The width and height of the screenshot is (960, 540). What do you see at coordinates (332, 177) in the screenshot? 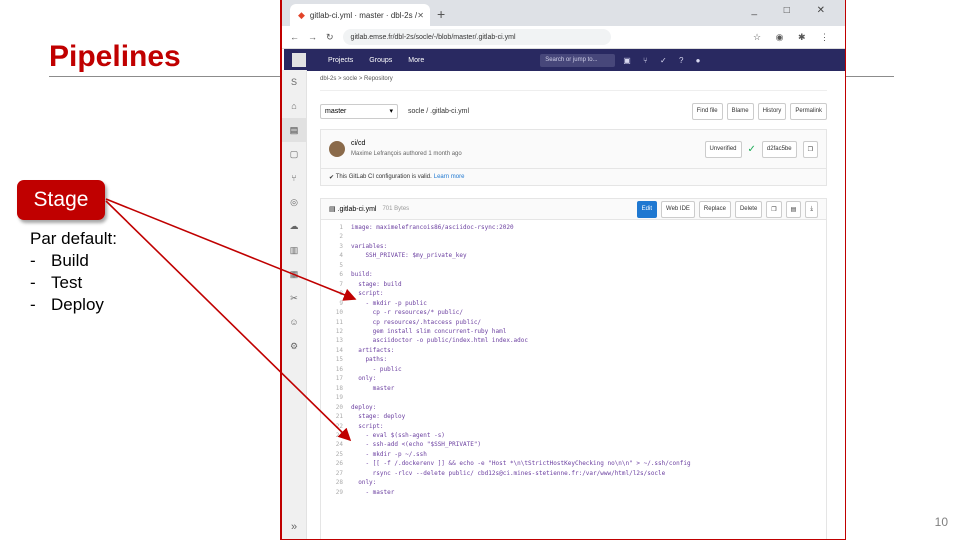
I see `check-icon: ✔` at bounding box center [332, 177].